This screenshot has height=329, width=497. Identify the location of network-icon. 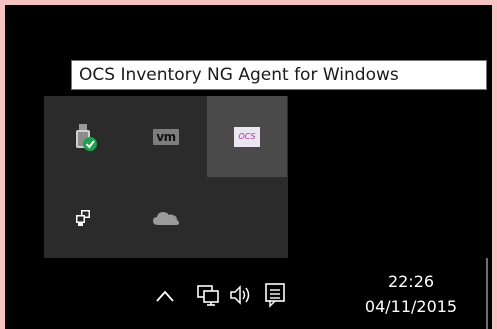
(208, 296).